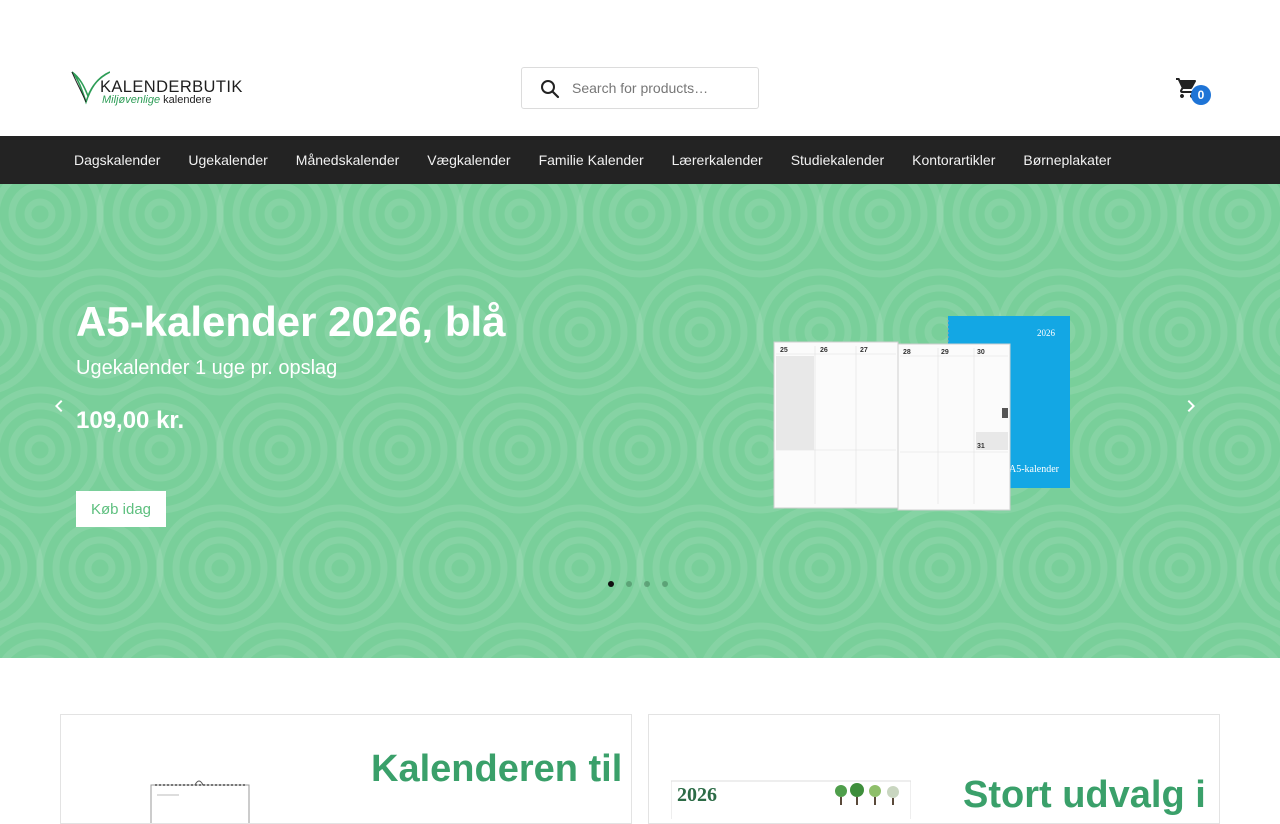 This screenshot has width=1280, height=824. I want to click on thumbnail-year: 2026, so click(697, 795).